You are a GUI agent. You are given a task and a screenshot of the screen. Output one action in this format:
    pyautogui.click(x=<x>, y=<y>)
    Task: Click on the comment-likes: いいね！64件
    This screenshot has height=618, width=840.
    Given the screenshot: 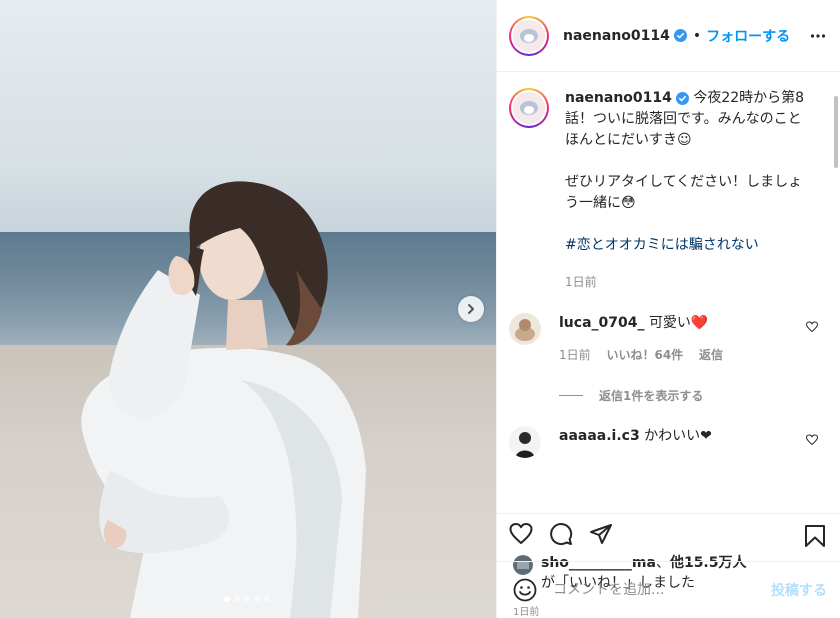 What is the action you would take?
    pyautogui.click(x=644, y=355)
    